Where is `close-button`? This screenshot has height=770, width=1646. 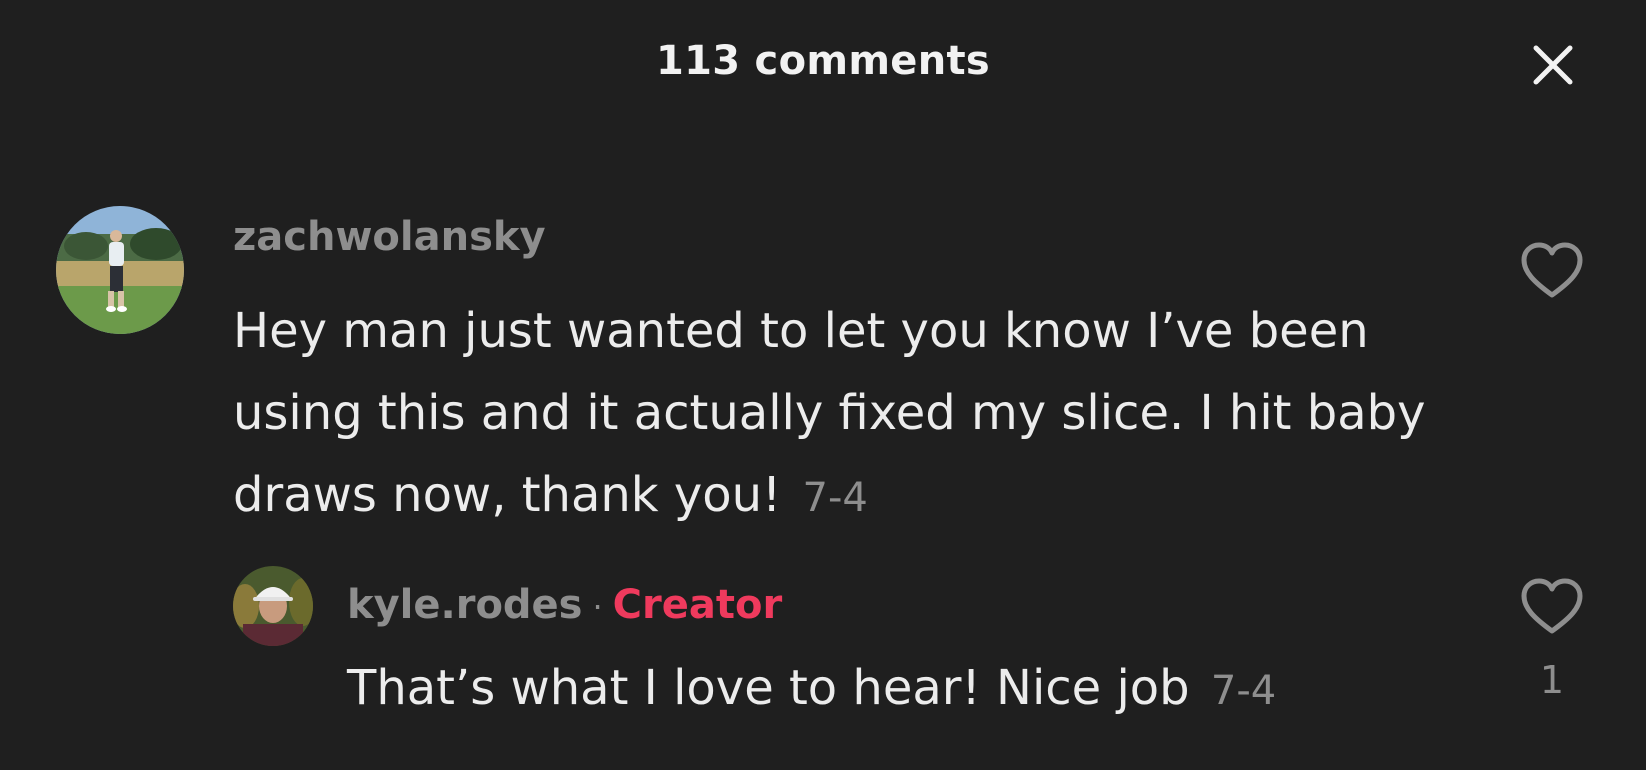 close-button is located at coordinates (1553, 65).